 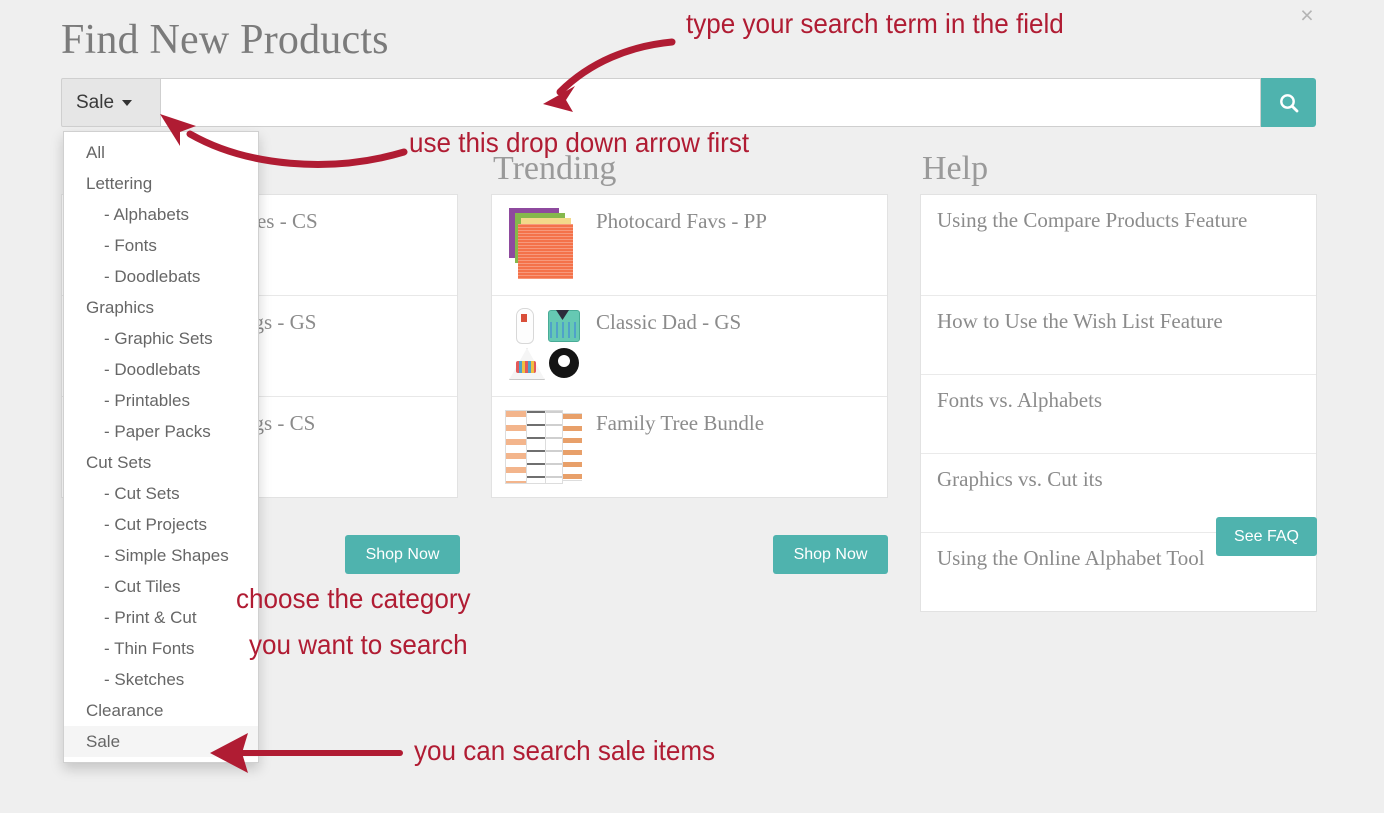 I want to click on list-item: Fonts vs. Alphabets, so click(x=1118, y=414).